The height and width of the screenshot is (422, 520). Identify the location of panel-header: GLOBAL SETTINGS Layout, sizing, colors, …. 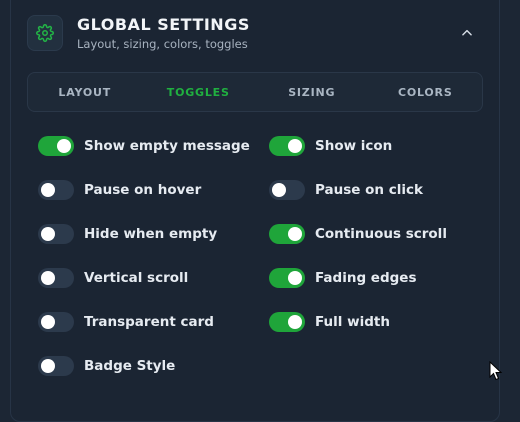
(255, 33).